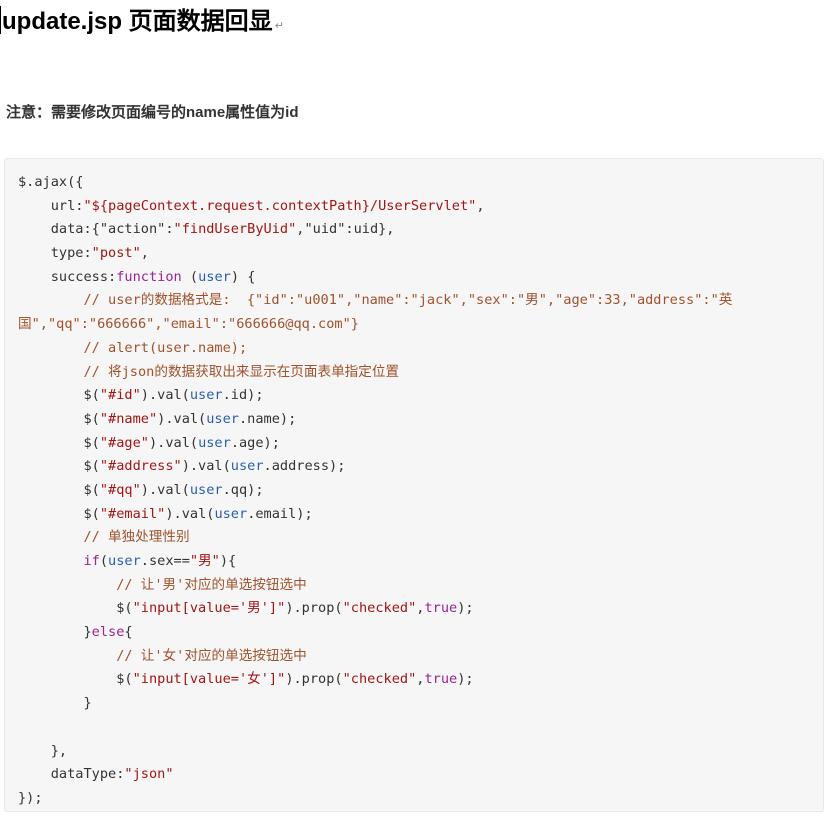  What do you see at coordinates (91, 561) in the screenshot?
I see `code-token: if` at bounding box center [91, 561].